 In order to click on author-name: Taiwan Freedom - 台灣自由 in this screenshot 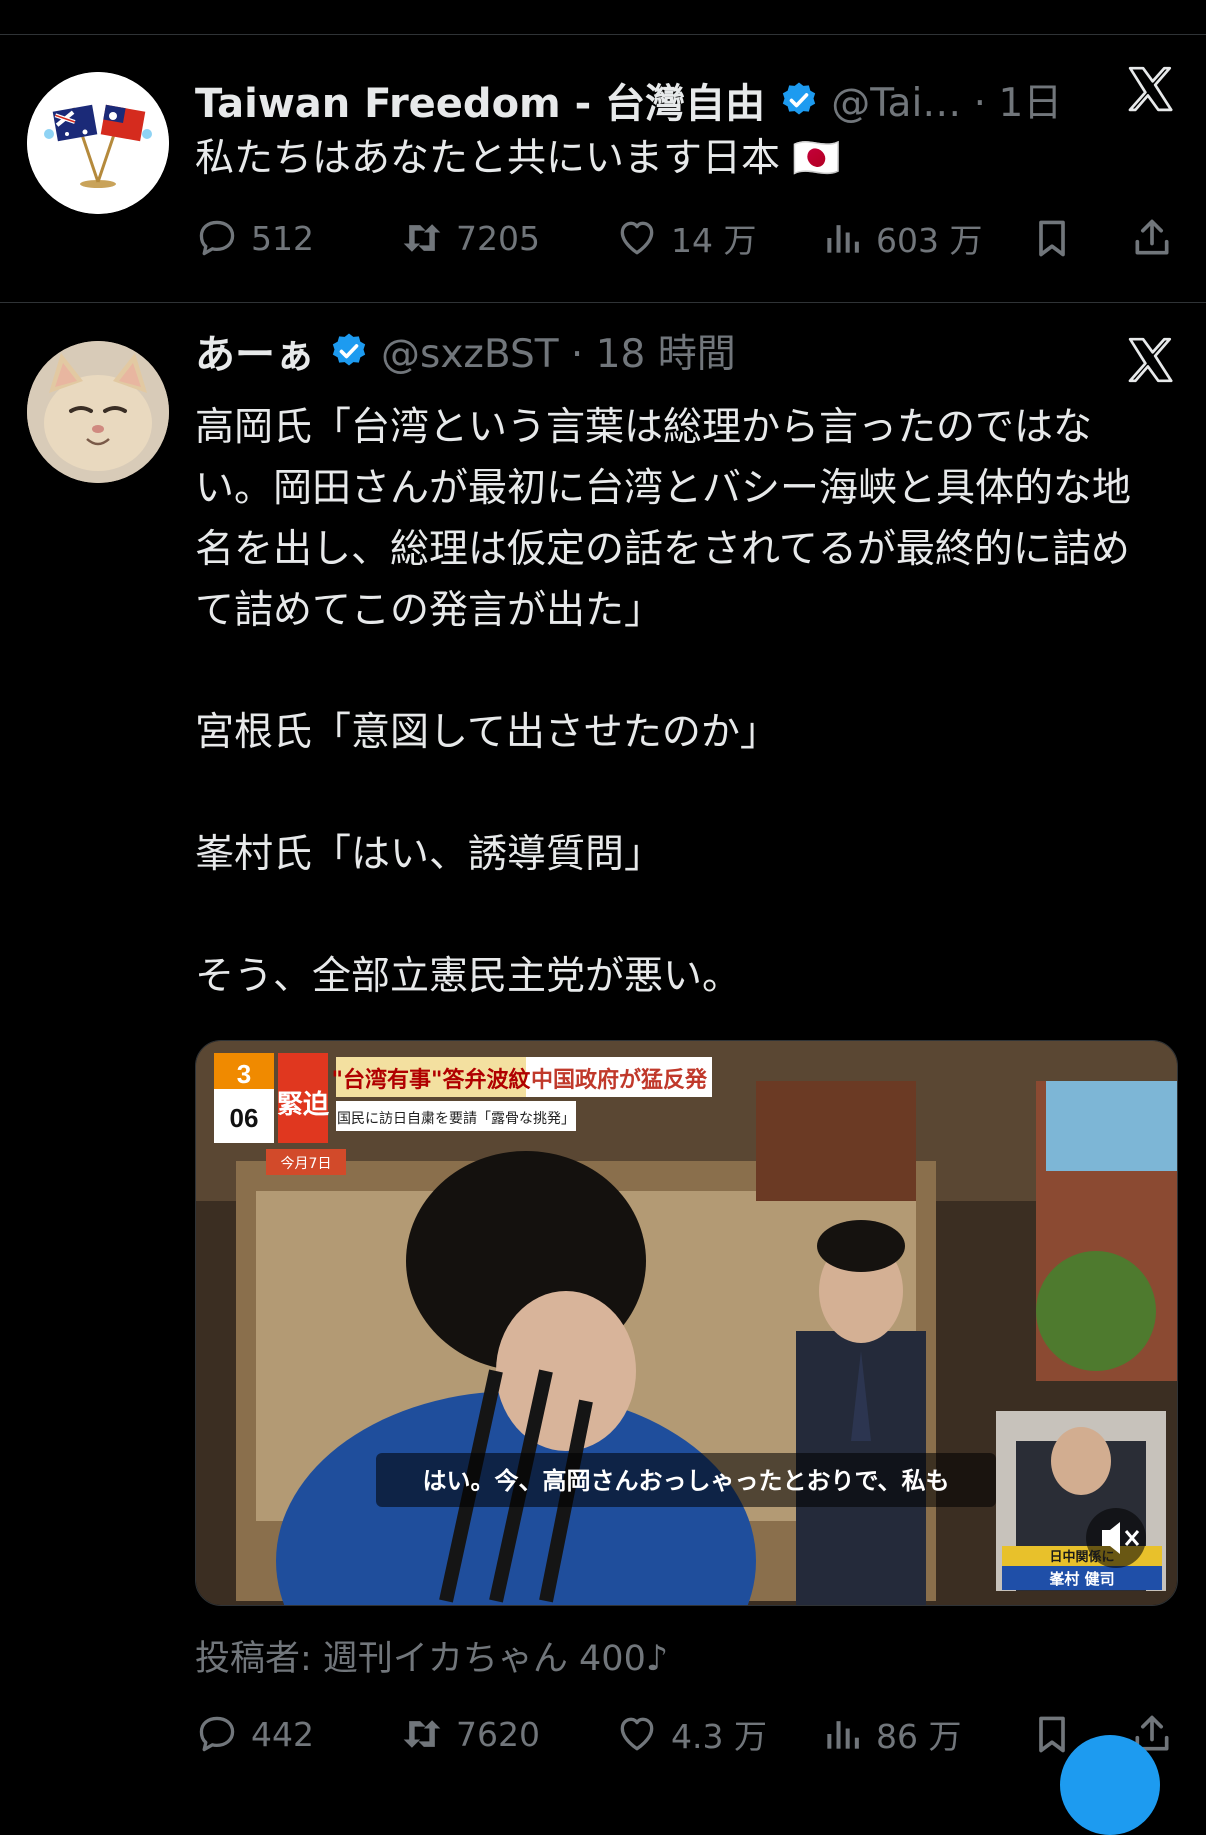, I will do `click(480, 100)`.